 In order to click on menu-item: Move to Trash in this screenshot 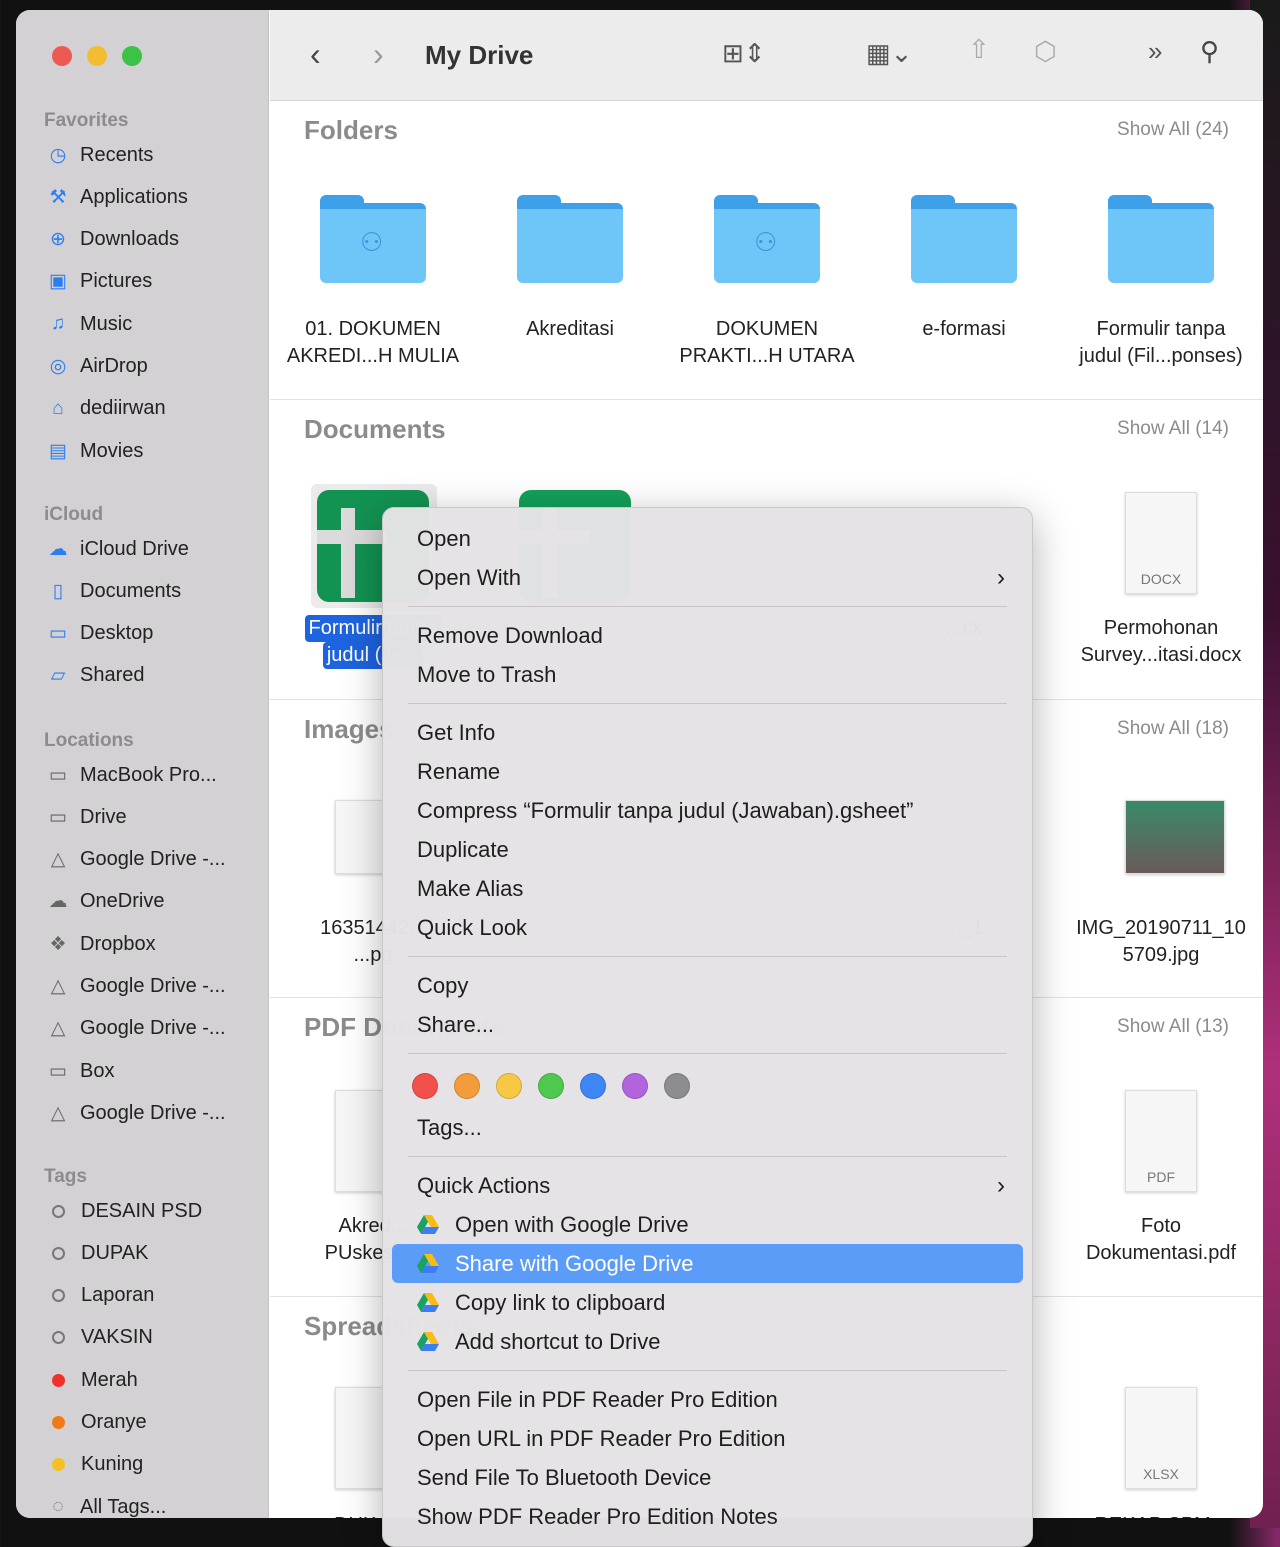, I will do `click(707, 674)`.